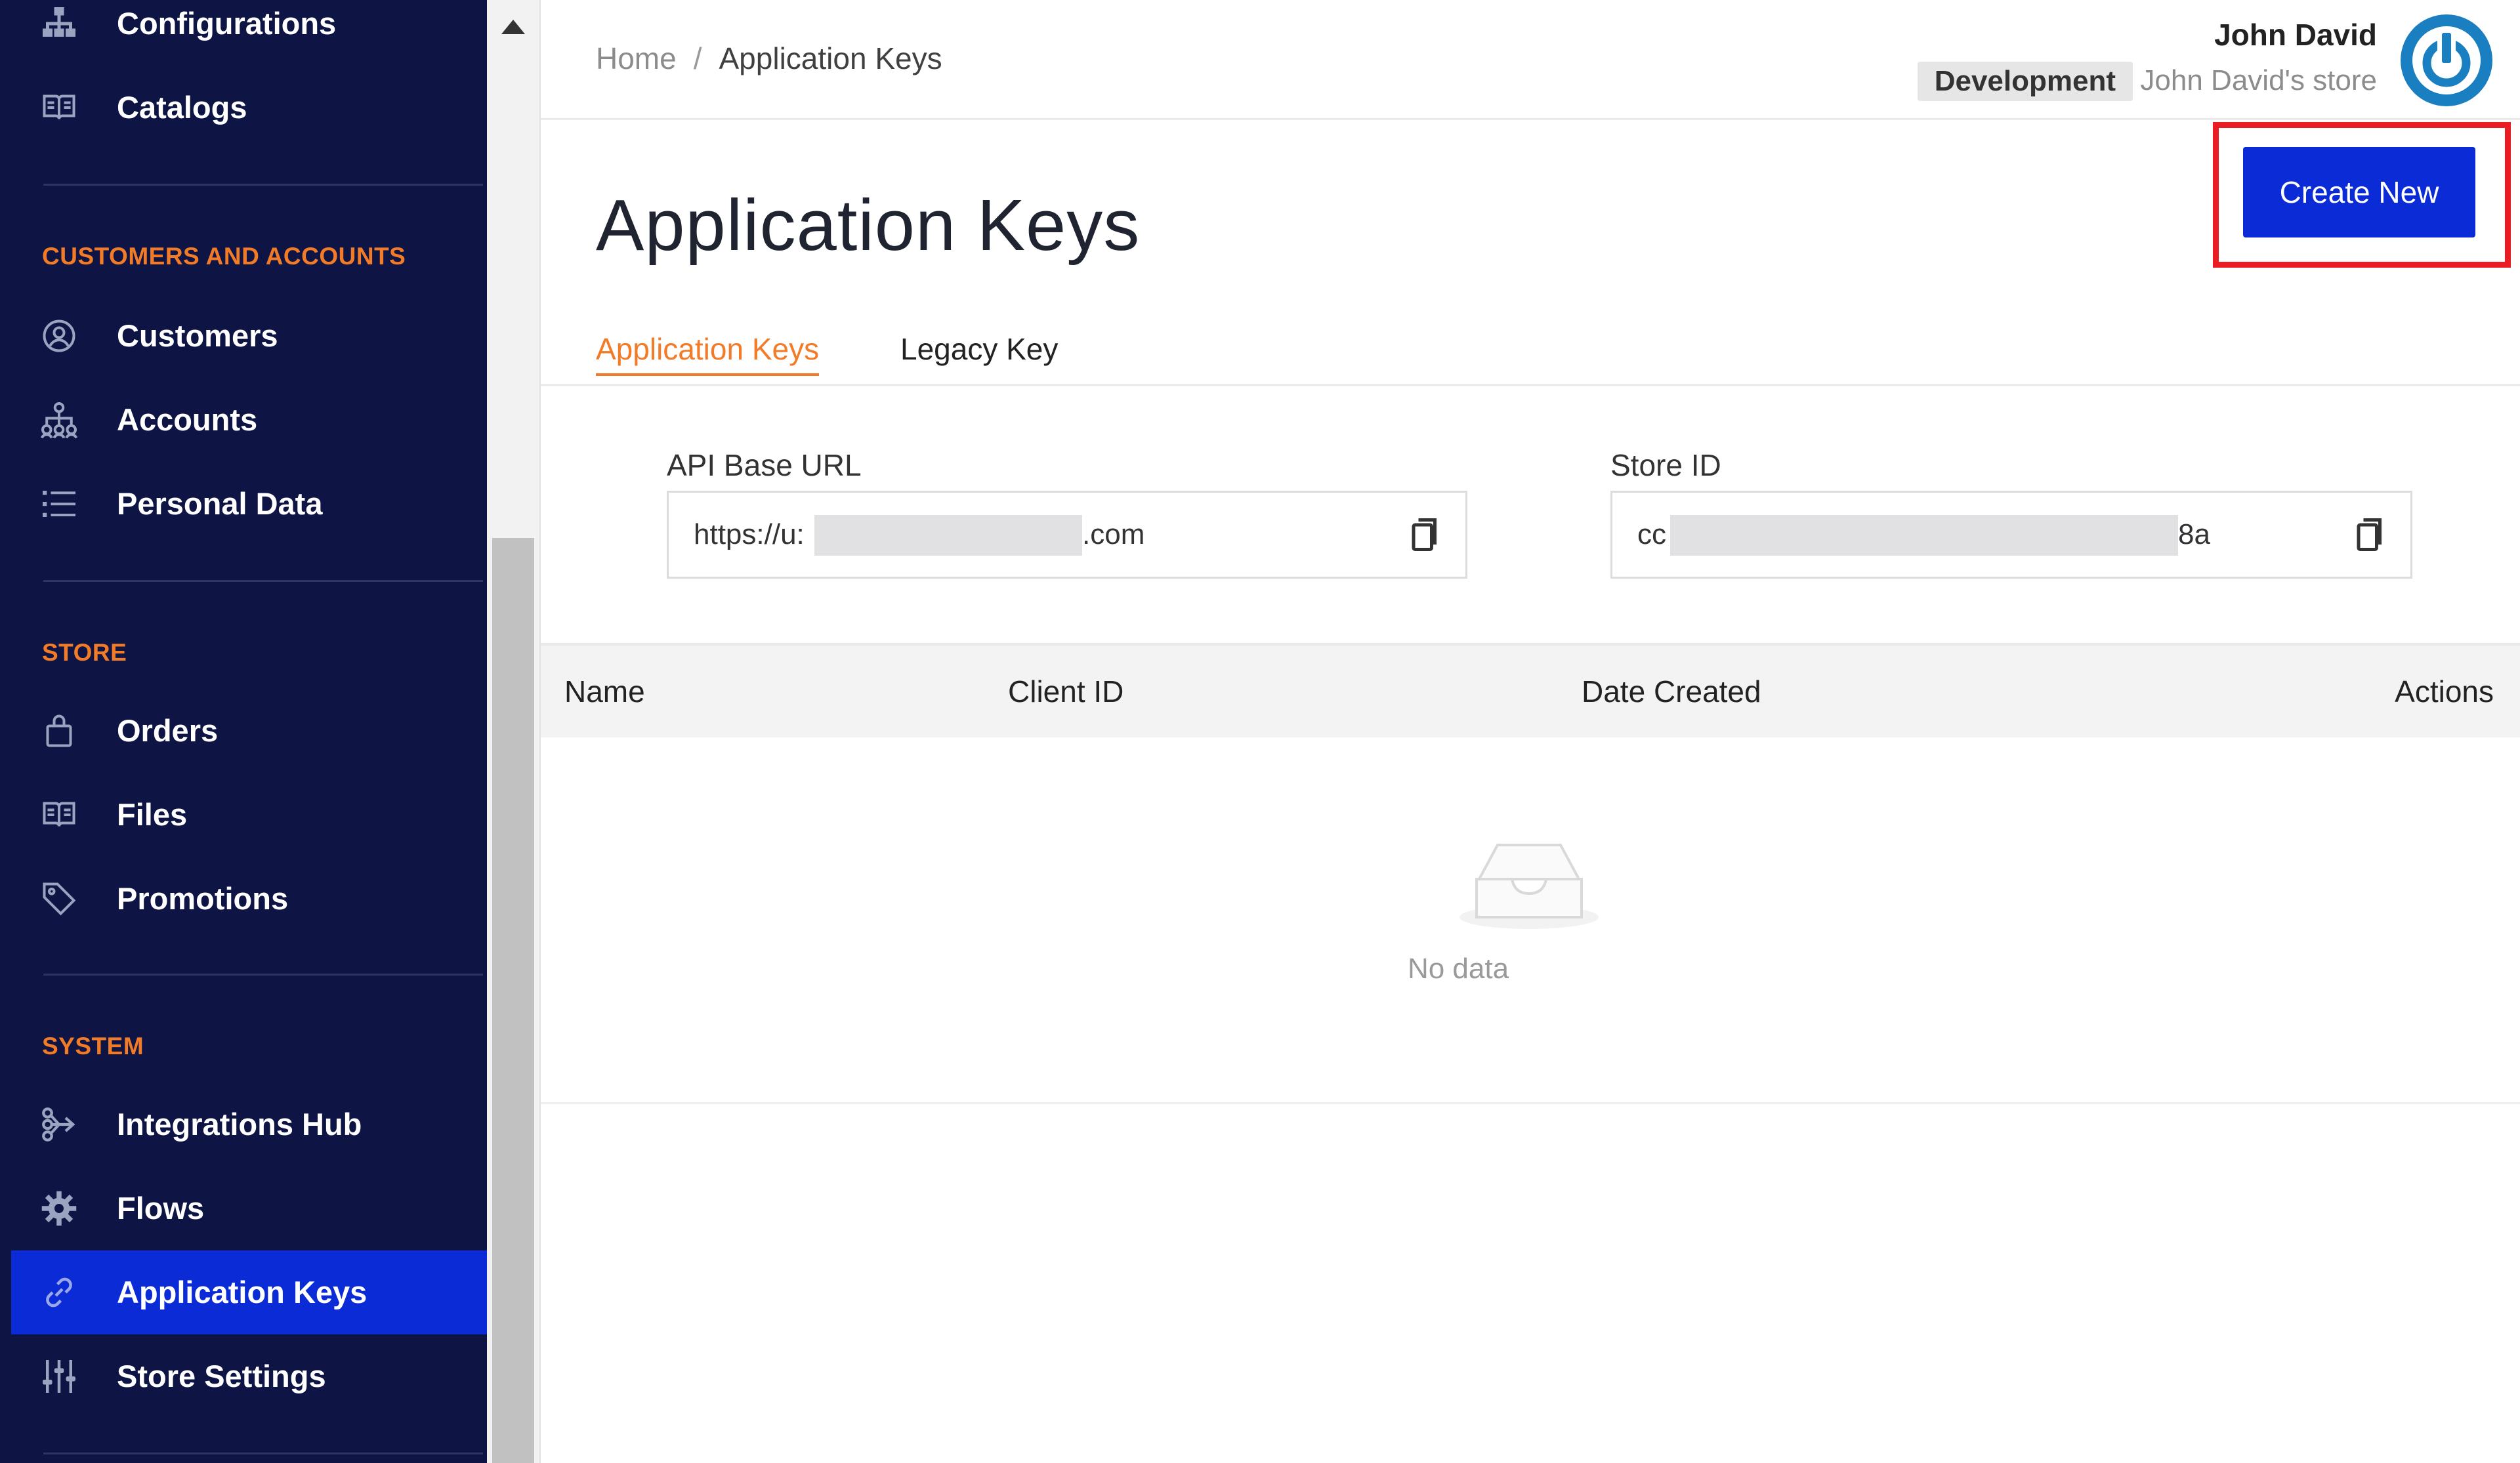 The image size is (2520, 1463). What do you see at coordinates (59, 24) in the screenshot?
I see `hierarchy-icon` at bounding box center [59, 24].